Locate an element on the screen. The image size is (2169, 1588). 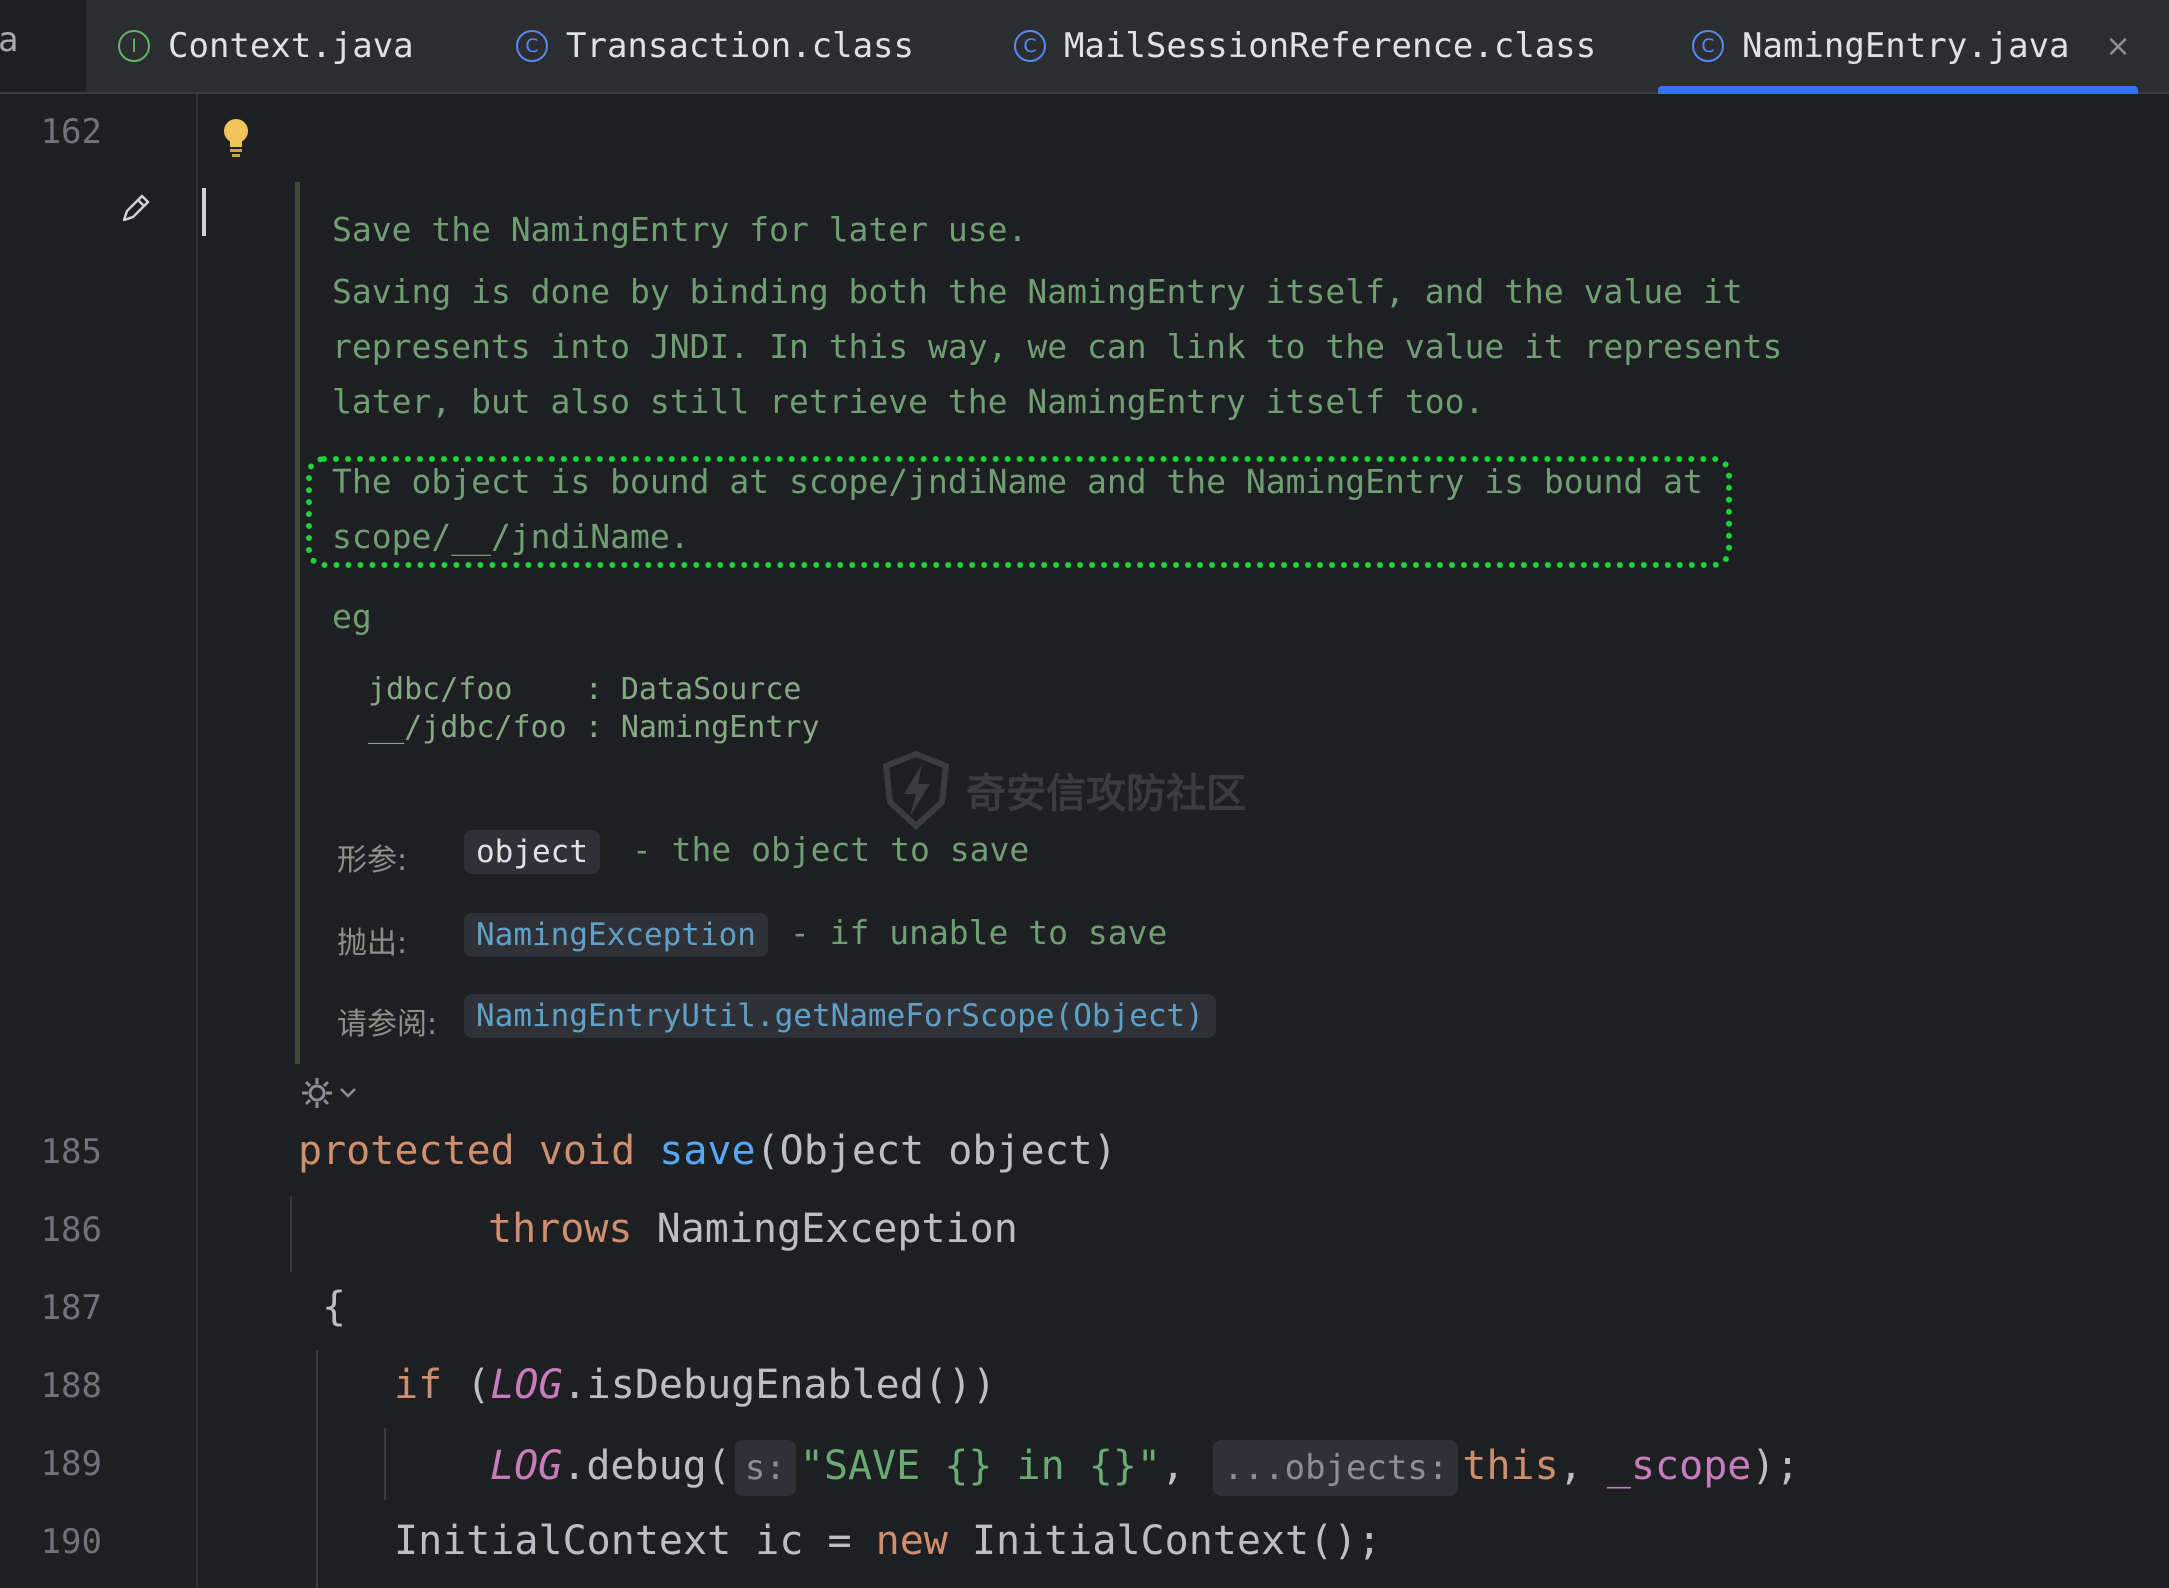
watermark: 奇安信攻防社区 is located at coordinates (1063, 790).